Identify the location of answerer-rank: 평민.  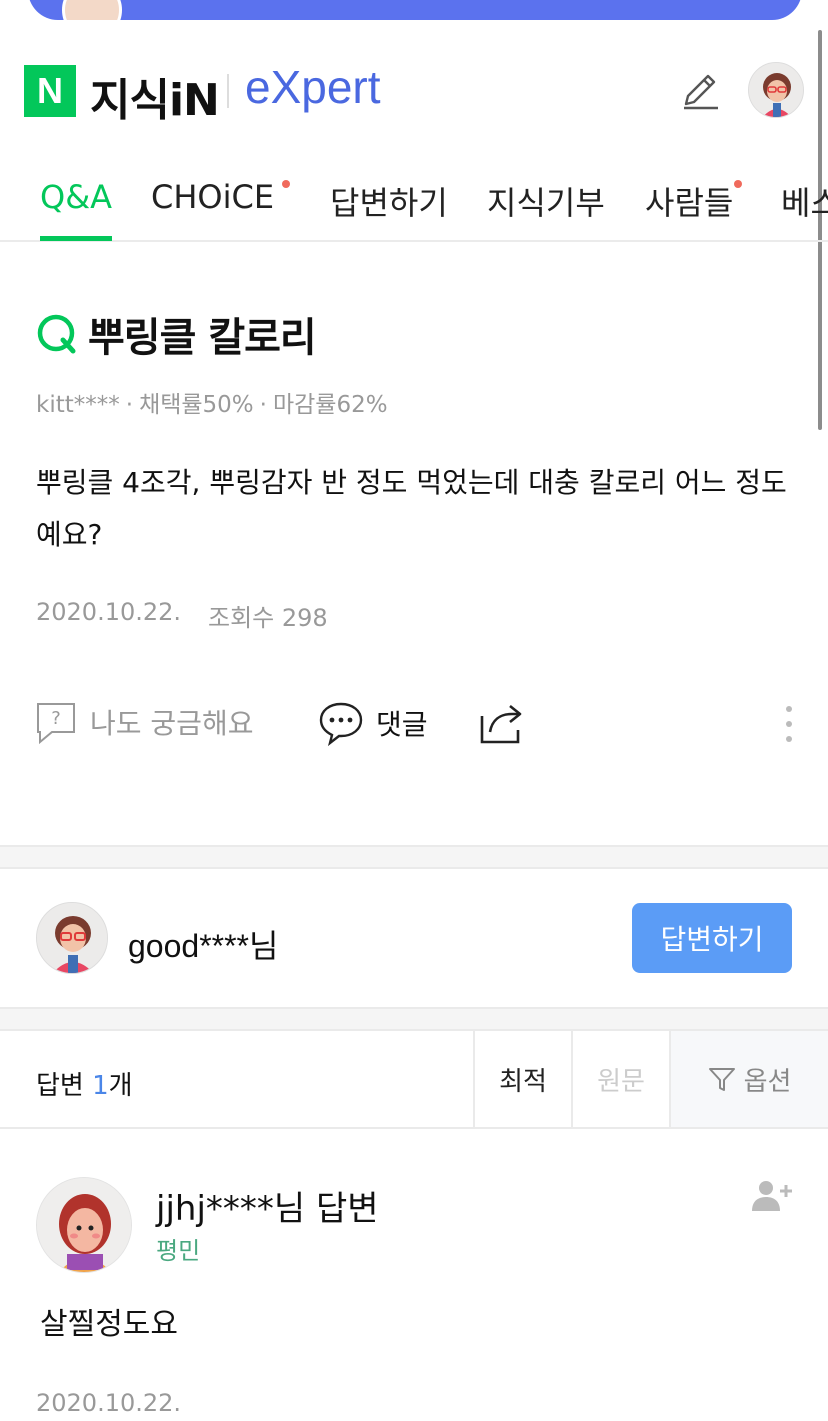
(178, 1251).